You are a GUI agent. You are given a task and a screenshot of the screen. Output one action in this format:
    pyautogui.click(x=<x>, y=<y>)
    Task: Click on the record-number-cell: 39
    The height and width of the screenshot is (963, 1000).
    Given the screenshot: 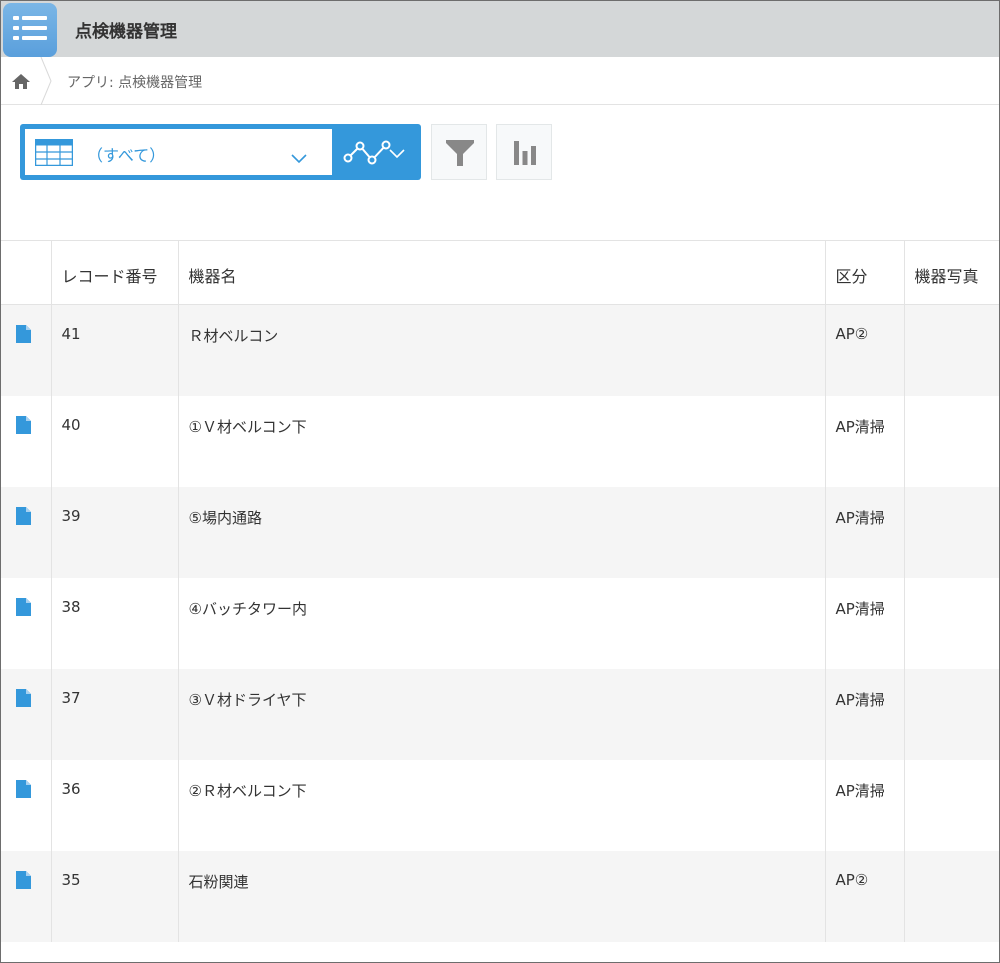 What is the action you would take?
    pyautogui.click(x=114, y=532)
    